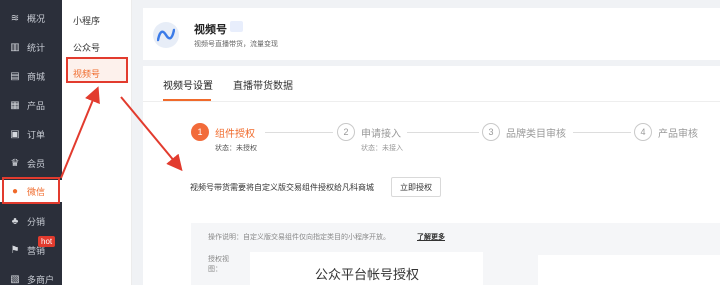 The height and width of the screenshot is (285, 720). Describe the element at coordinates (36, 105) in the screenshot. I see `sidebar-item-label: 产品` at that location.